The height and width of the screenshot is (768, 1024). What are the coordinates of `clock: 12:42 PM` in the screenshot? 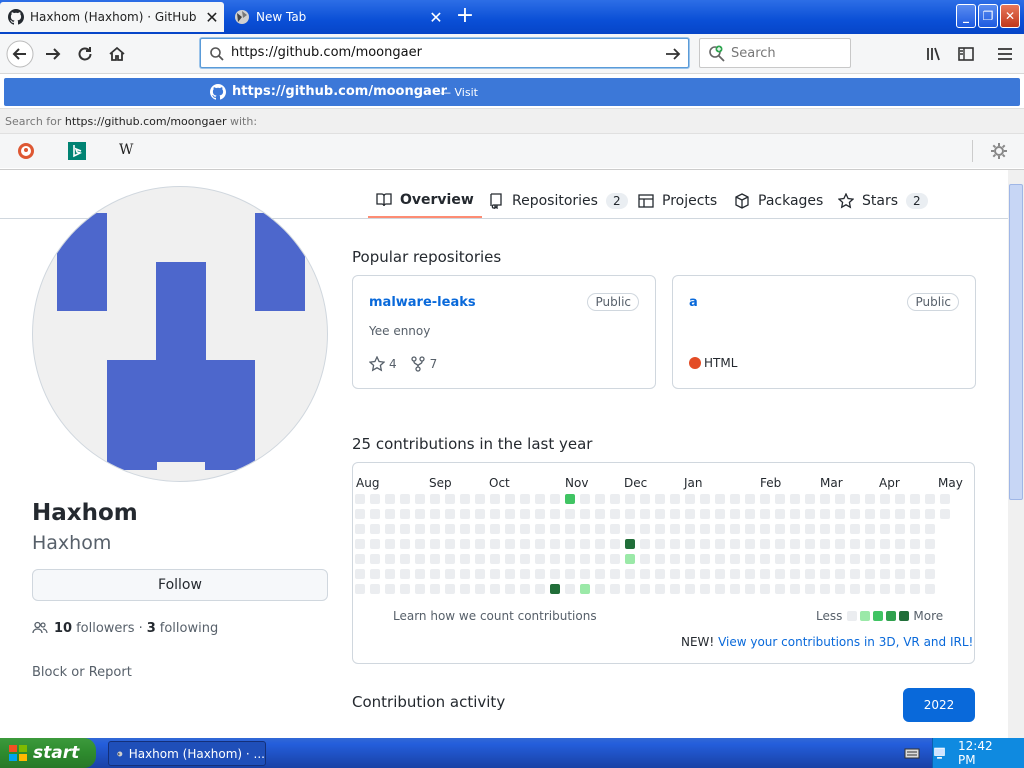 It's located at (984, 753).